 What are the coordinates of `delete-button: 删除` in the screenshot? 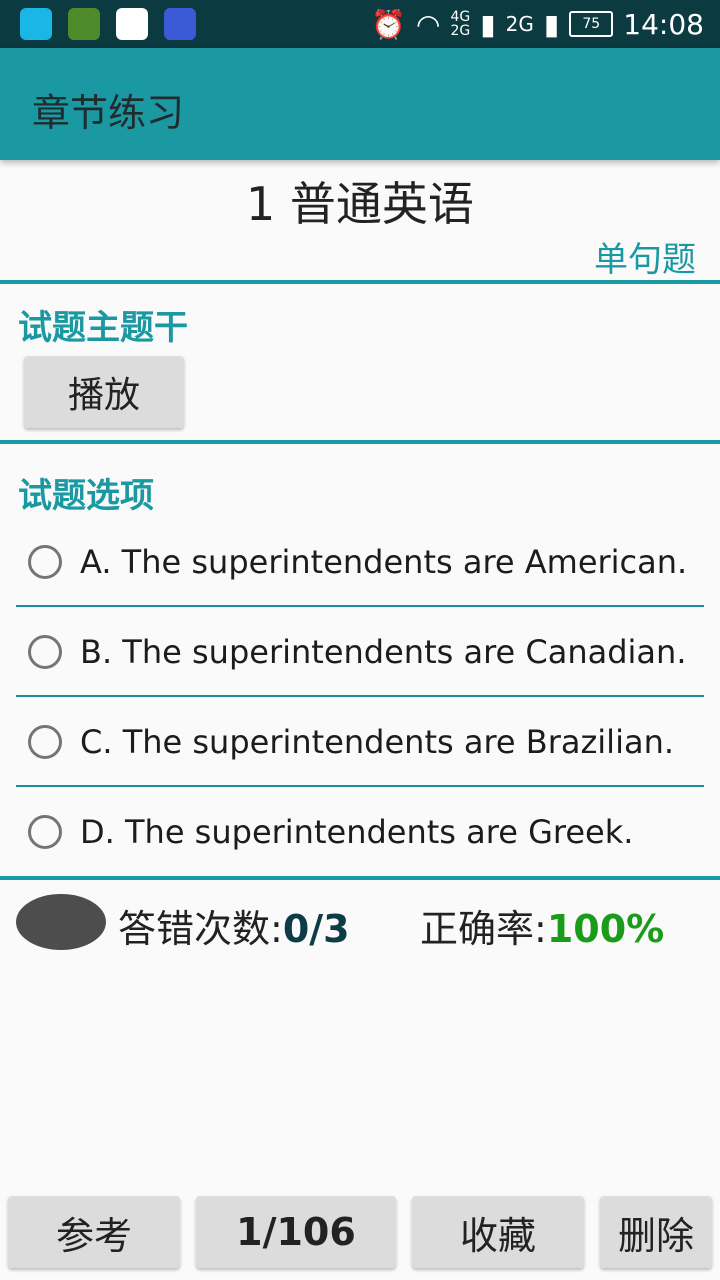 It's located at (656, 1232).